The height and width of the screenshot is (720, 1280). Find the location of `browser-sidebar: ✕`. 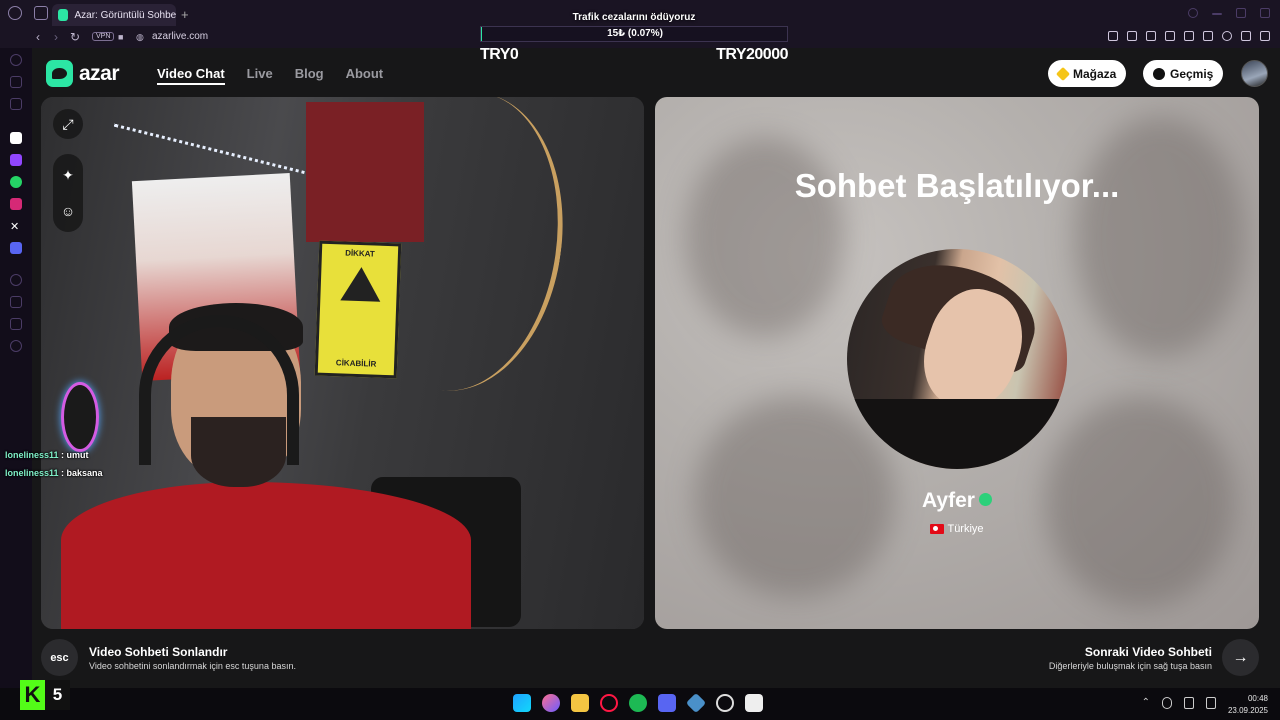

browser-sidebar: ✕ is located at coordinates (16, 368).